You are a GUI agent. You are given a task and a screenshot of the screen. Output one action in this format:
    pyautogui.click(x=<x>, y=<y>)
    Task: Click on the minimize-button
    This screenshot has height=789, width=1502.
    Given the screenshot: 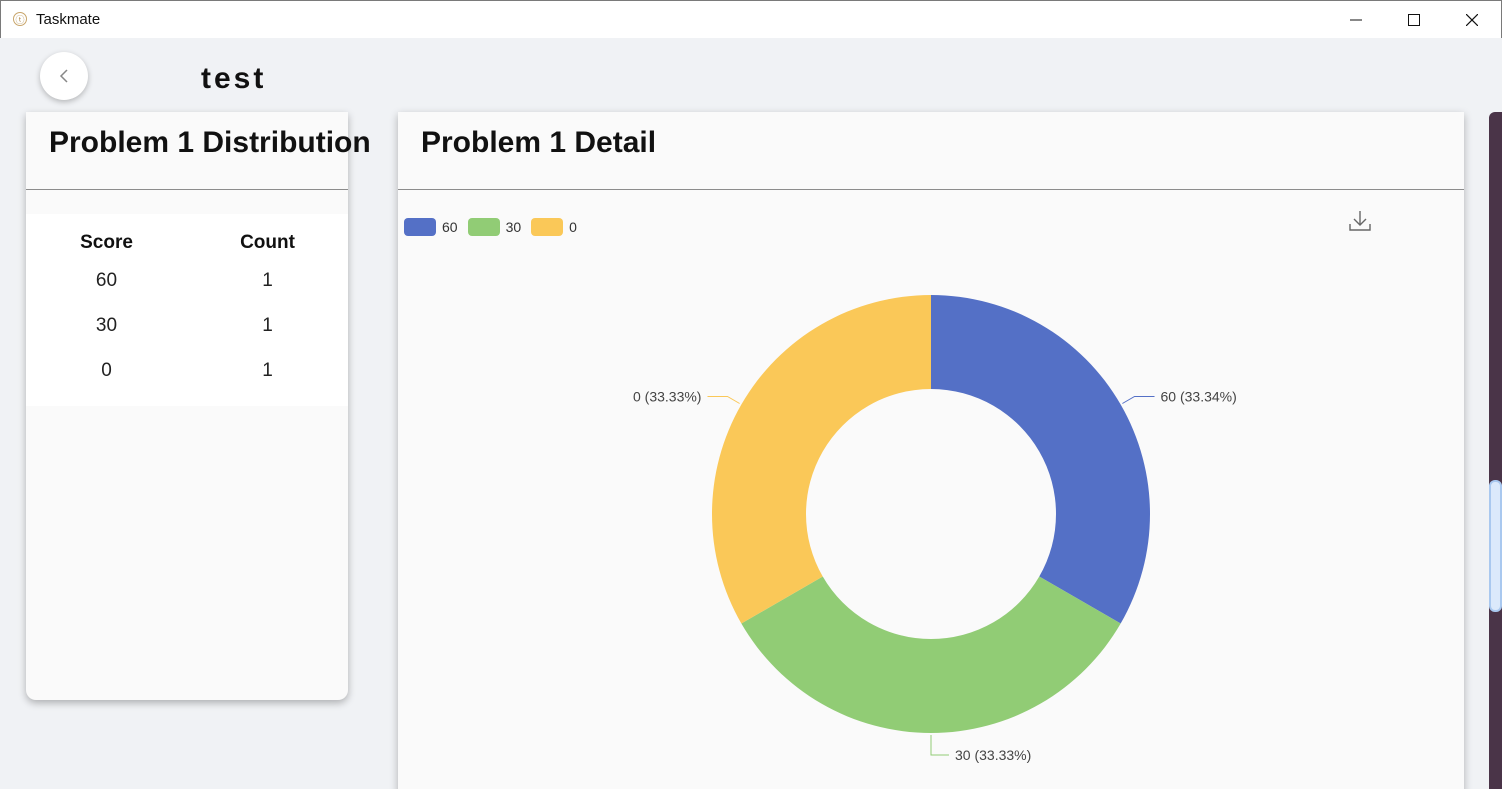 What is the action you would take?
    pyautogui.click(x=1356, y=20)
    